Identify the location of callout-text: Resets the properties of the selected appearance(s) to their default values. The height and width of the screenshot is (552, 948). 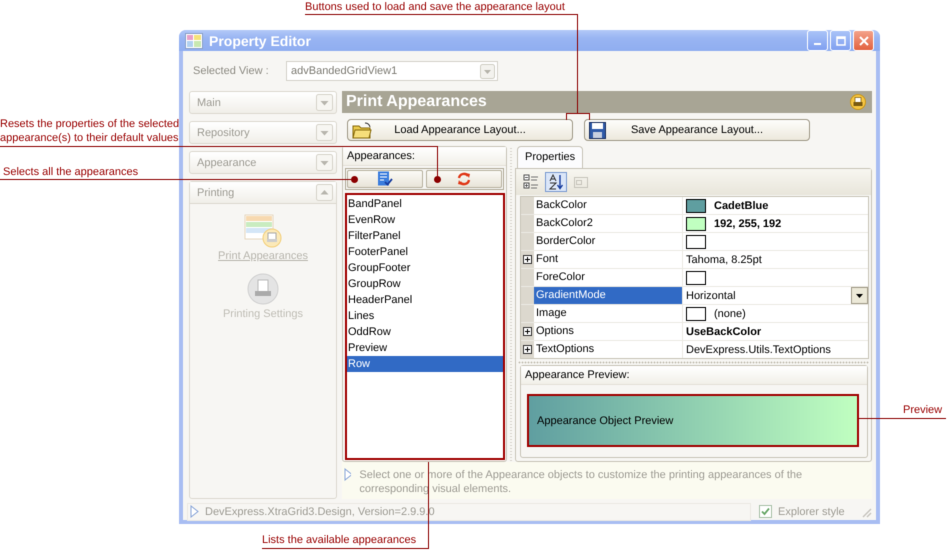
(90, 131).